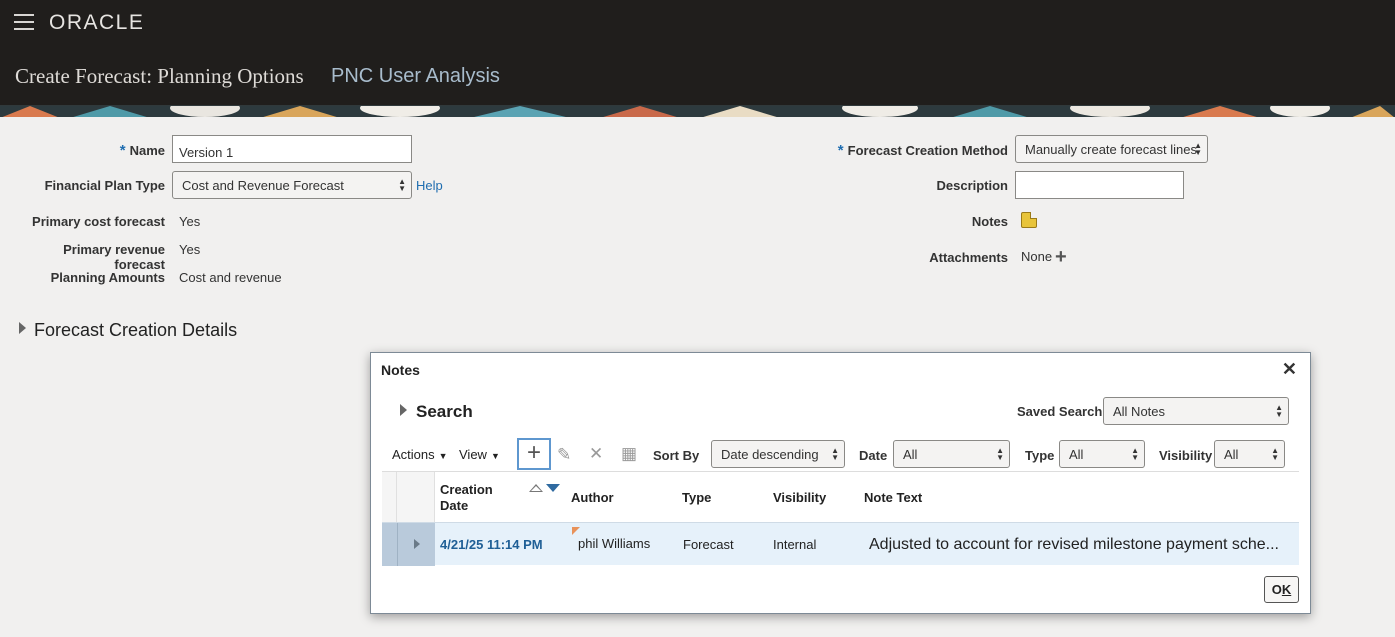 The image size is (1395, 637). Describe the element at coordinates (795, 544) in the screenshot. I see `cell-visibility: Internal` at that location.